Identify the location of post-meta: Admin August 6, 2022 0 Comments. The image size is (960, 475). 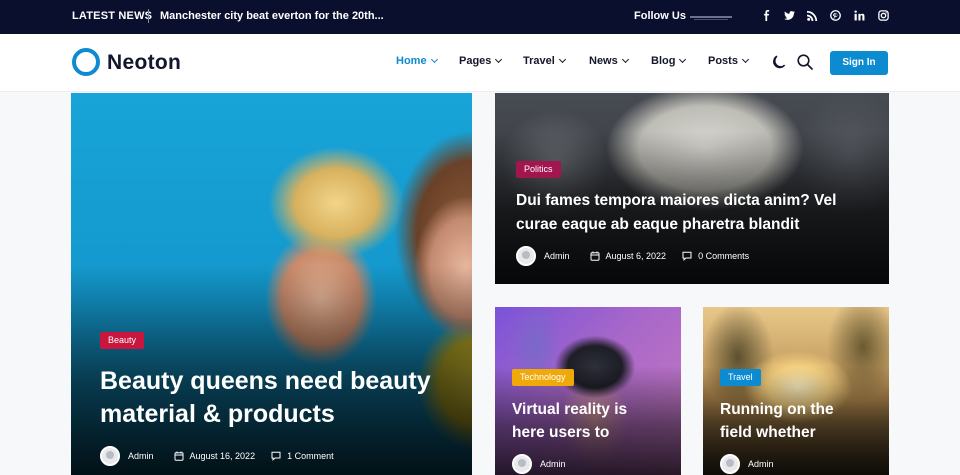
(632, 256).